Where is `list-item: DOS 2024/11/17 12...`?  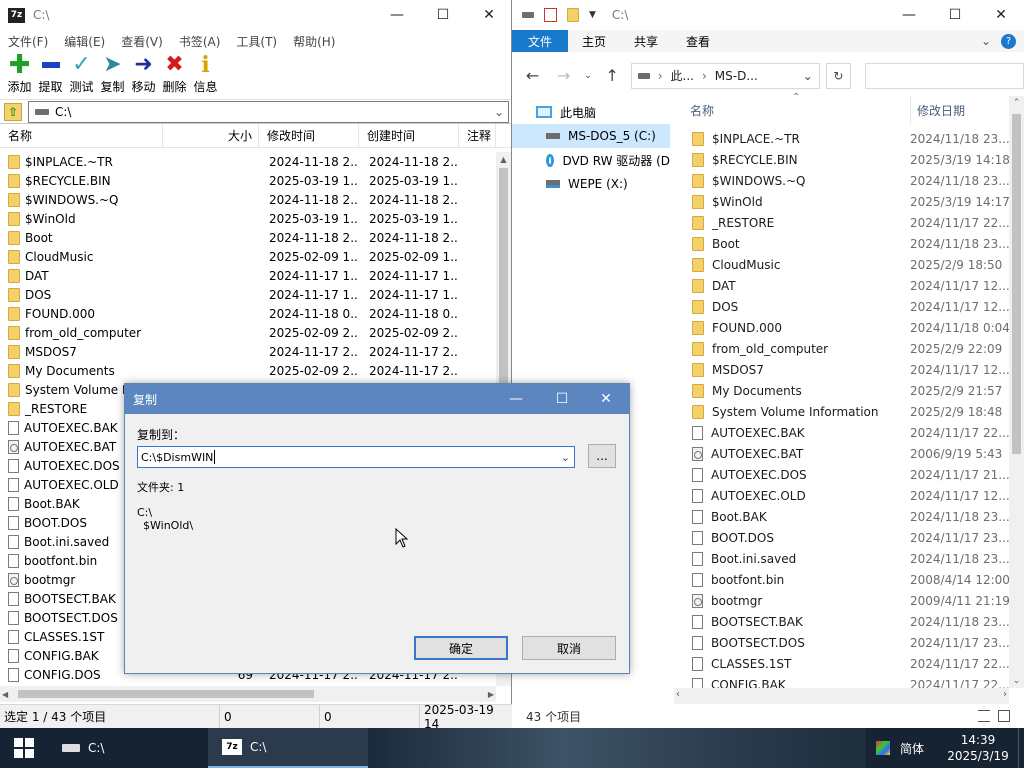 list-item: DOS 2024/11/17 12... is located at coordinates (847, 306).